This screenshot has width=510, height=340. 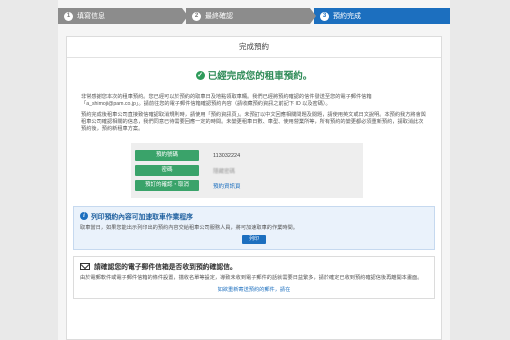 I want to click on reservation-info-table: 預約號碼 113032224 密碼 隱藏密碼 預訂的確認・取消 預約資訊頁, so click(x=247, y=170).